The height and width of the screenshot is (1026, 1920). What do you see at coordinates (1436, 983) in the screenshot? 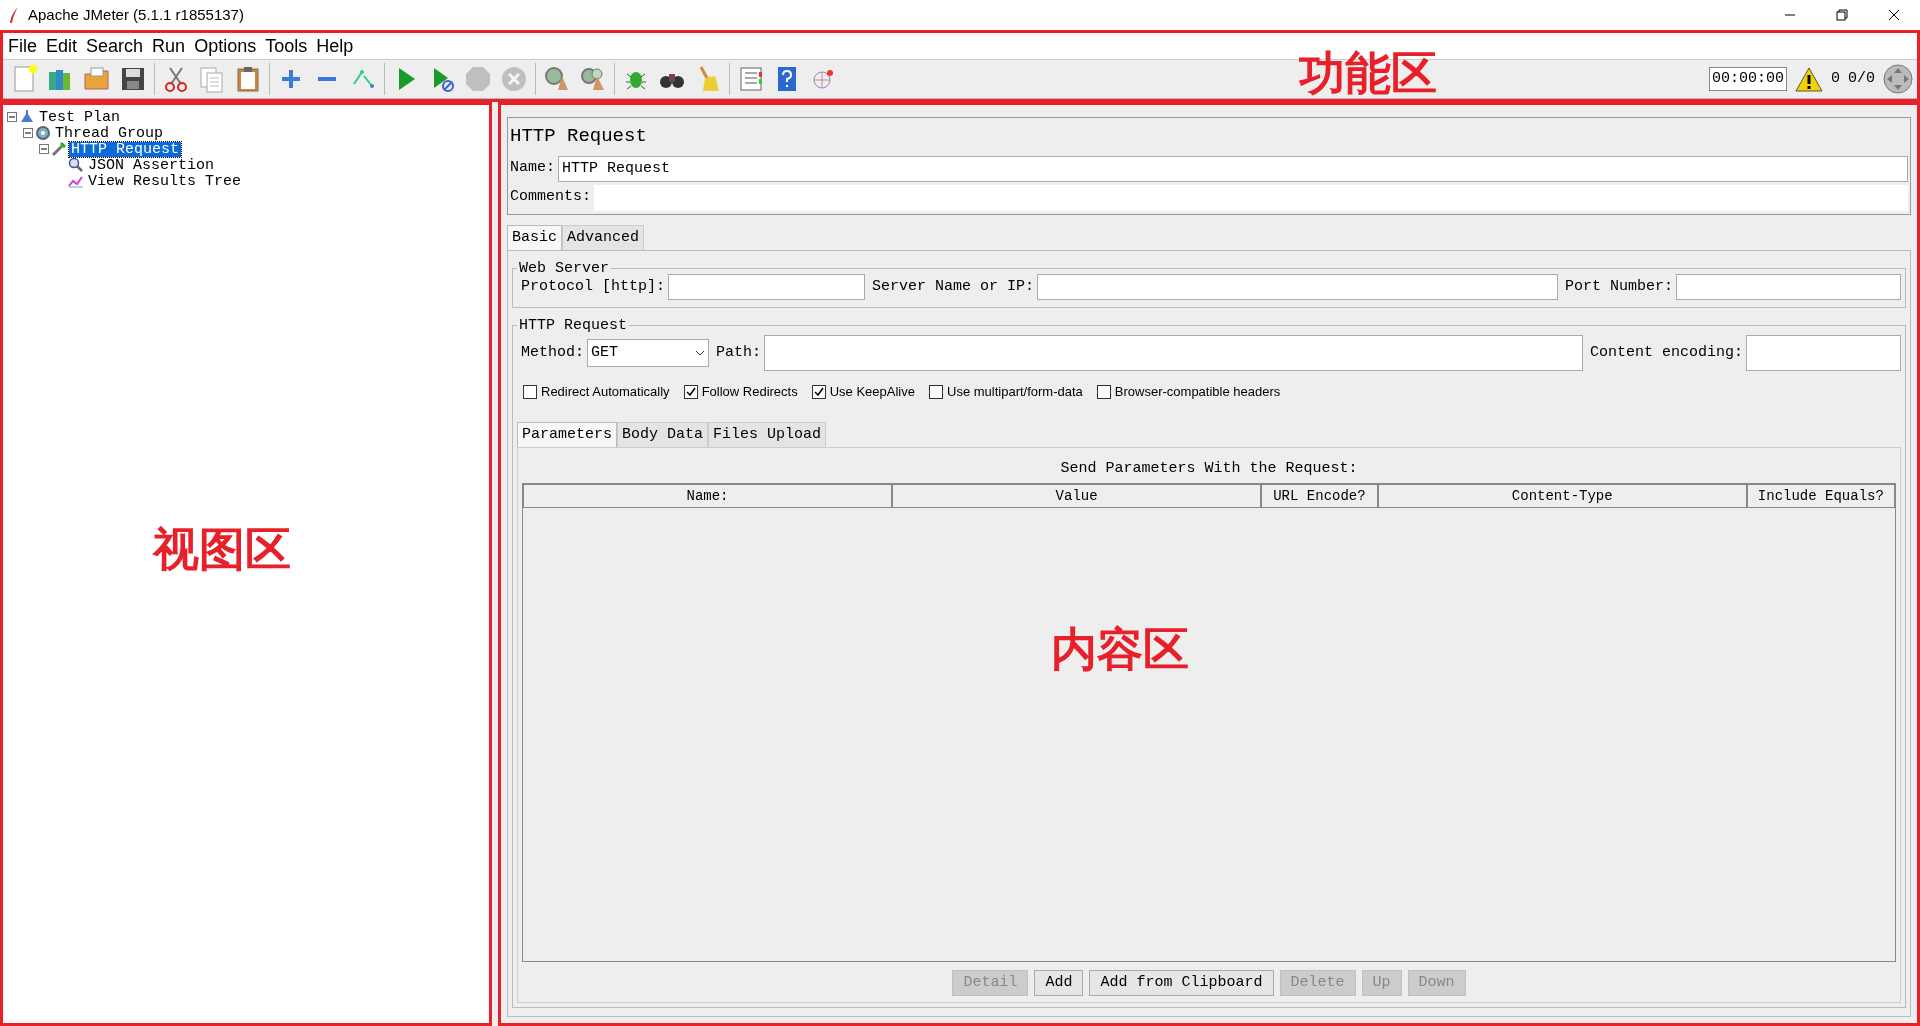
I see `action-button: Down` at bounding box center [1436, 983].